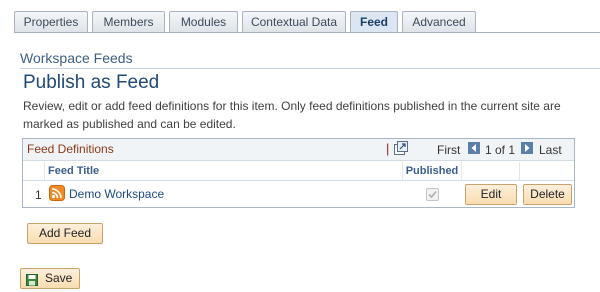  I want to click on tab-modules: Modules, so click(203, 22).